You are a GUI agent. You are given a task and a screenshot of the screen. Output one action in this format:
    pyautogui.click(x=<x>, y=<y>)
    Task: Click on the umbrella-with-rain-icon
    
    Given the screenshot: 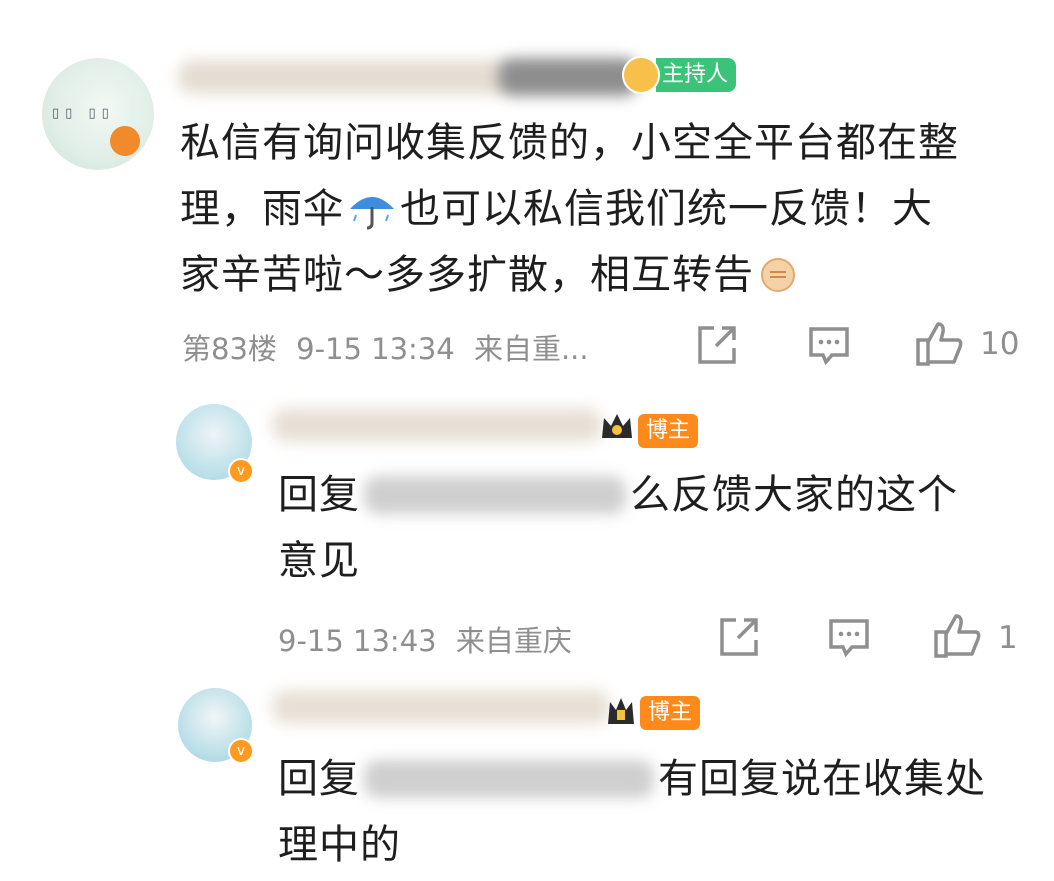 What is the action you would take?
    pyautogui.click(x=372, y=209)
    